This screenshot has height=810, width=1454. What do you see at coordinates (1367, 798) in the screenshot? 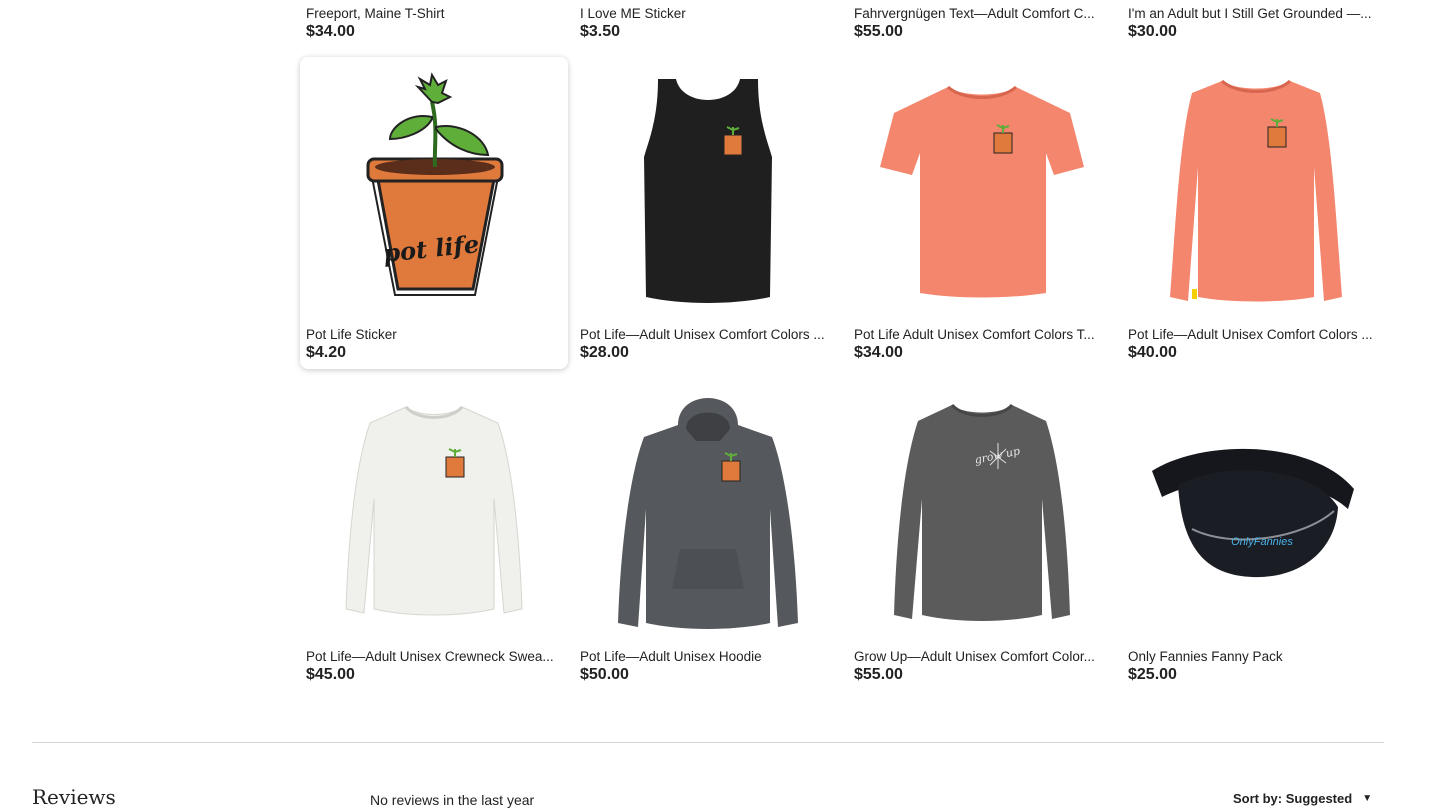
I see `chevron-down-icon: ▼` at bounding box center [1367, 798].